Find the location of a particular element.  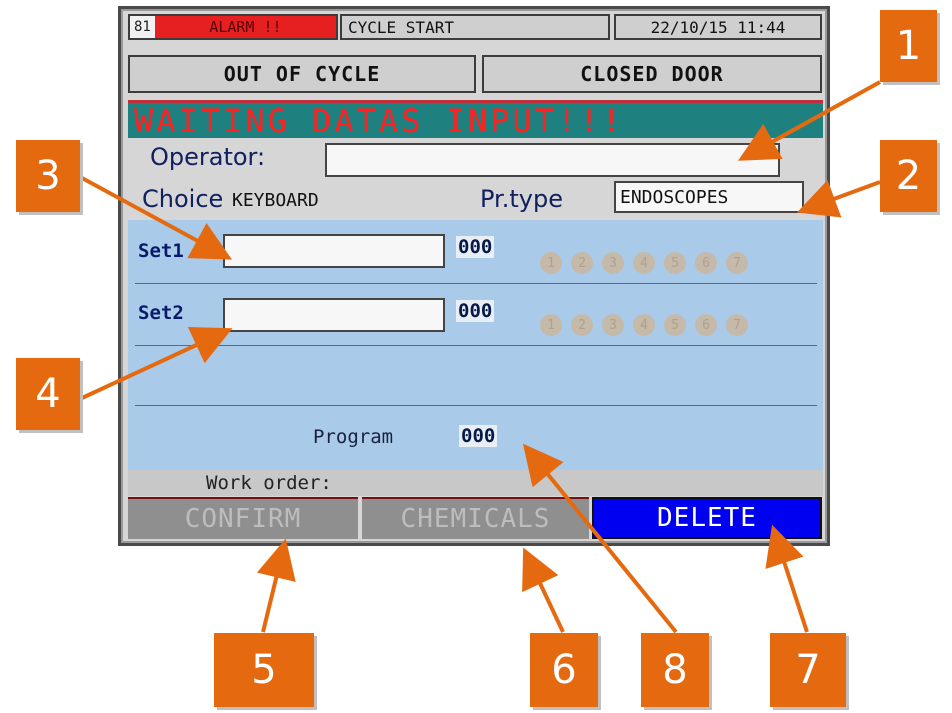

callout-3-arrow is located at coordinates (157, 218).